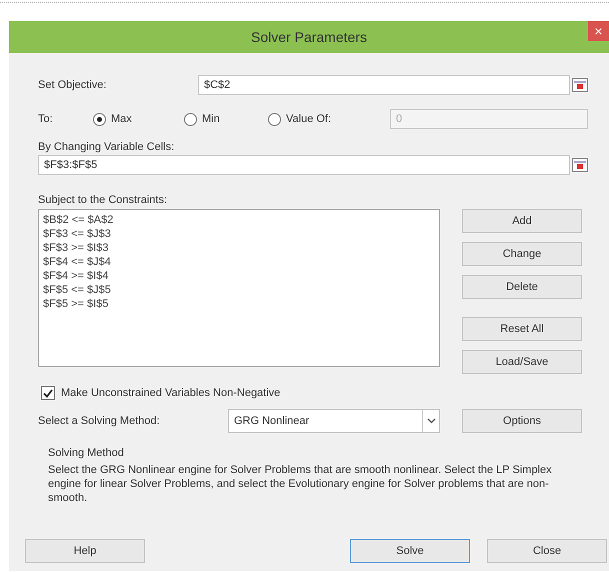  What do you see at coordinates (309, 37) in the screenshot?
I see `window-title: Solver Parameters` at bounding box center [309, 37].